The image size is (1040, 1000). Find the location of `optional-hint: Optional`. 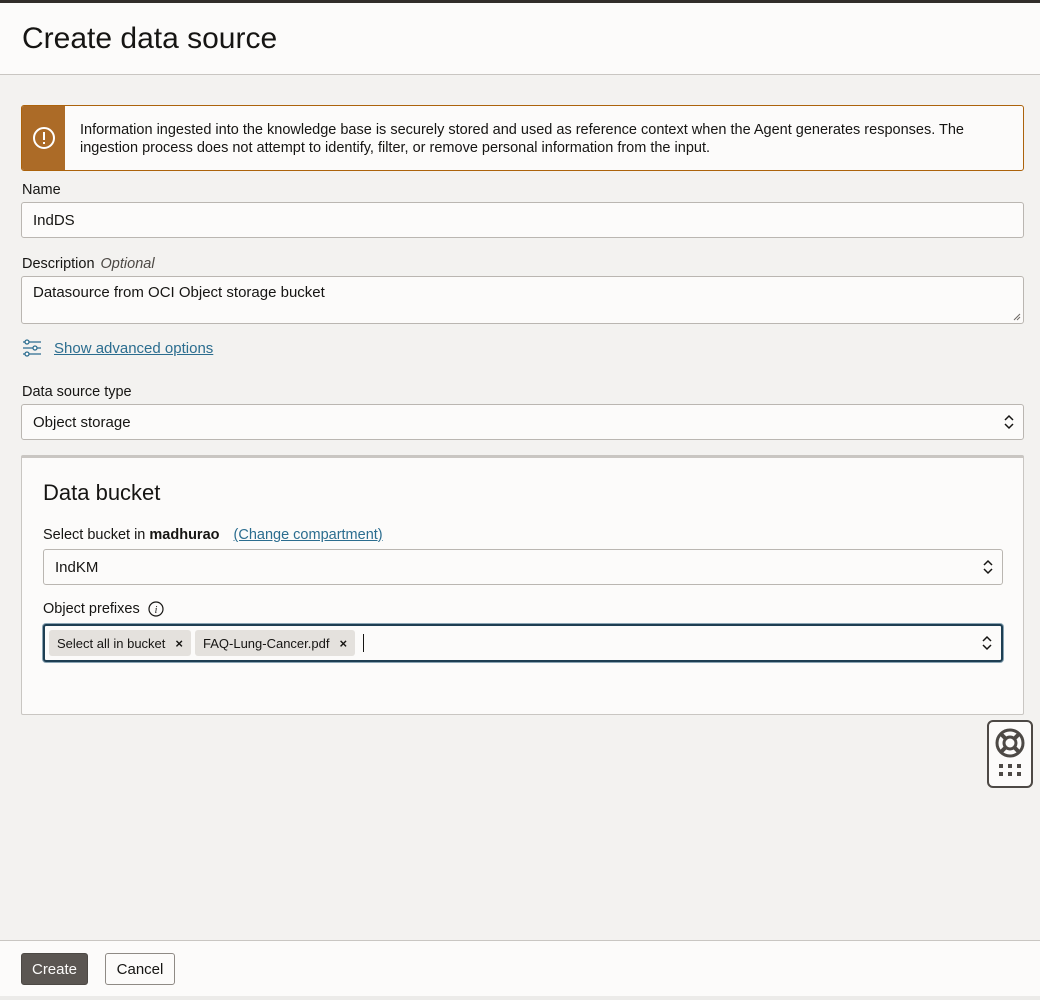

optional-hint: Optional is located at coordinates (127, 264).